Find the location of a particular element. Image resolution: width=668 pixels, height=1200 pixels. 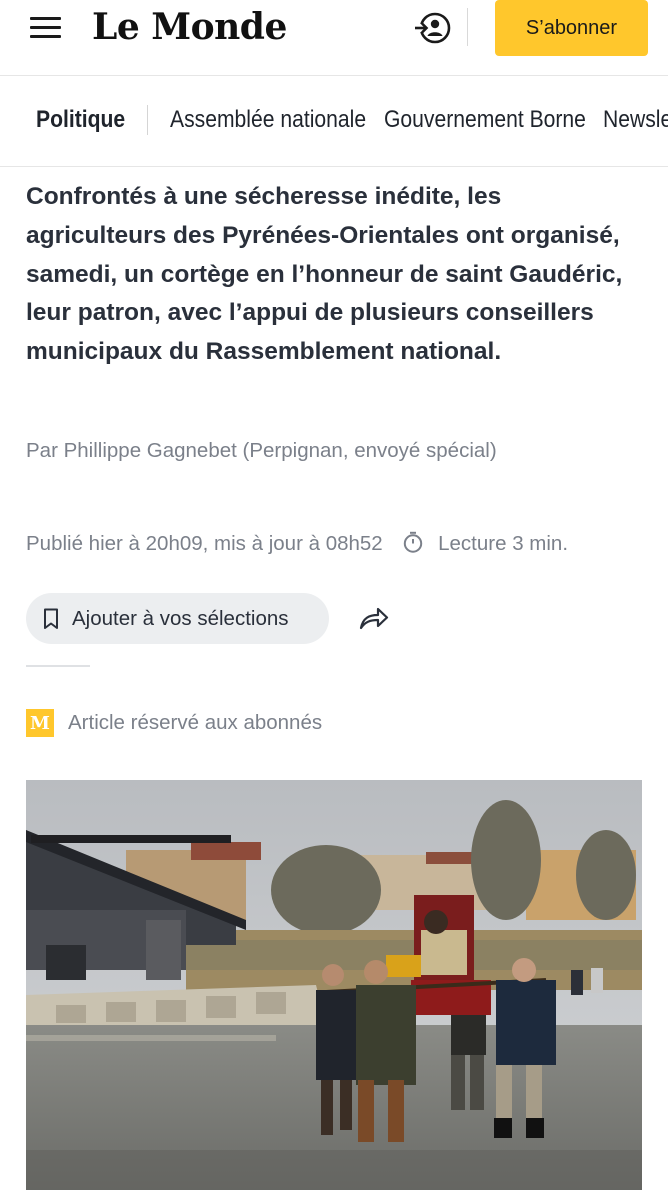

category-gouvernement-borne: Gouvernement Borne is located at coordinates (485, 120).